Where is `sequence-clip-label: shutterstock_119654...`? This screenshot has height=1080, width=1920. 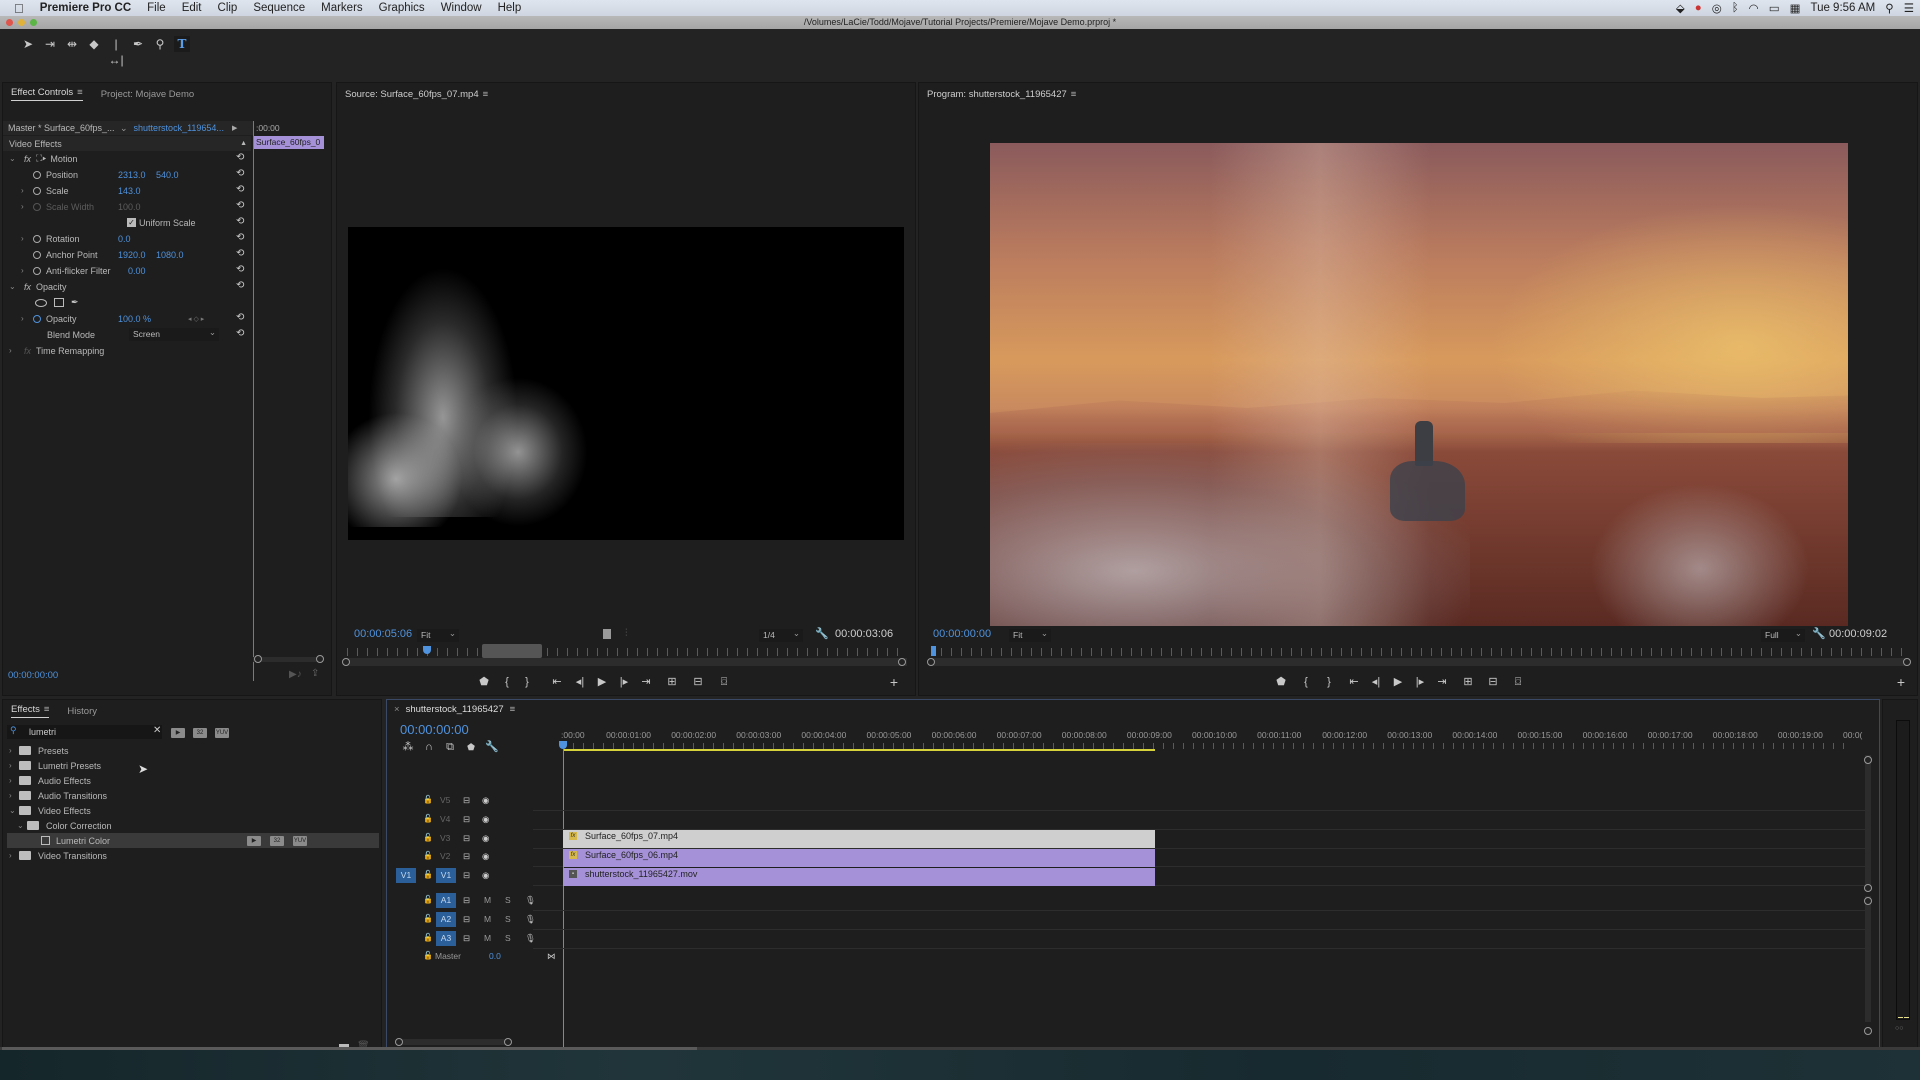
sequence-clip-label: shutterstock_119654... is located at coordinates (179, 128).